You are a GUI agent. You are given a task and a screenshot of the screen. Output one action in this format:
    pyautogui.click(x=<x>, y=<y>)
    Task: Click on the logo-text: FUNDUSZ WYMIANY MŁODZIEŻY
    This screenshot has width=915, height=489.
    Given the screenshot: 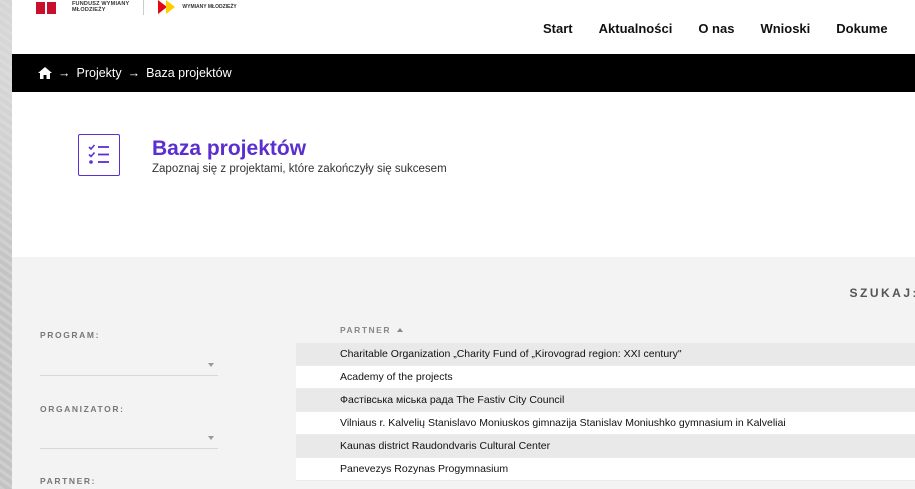 What is the action you would take?
    pyautogui.click(x=100, y=7)
    